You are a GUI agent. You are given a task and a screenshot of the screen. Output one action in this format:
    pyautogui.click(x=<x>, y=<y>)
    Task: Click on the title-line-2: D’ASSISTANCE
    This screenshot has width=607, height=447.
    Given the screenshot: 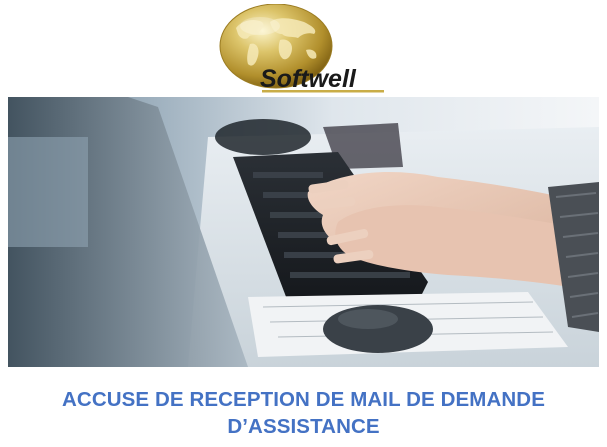 What is the action you would take?
    pyautogui.click(x=303, y=426)
    